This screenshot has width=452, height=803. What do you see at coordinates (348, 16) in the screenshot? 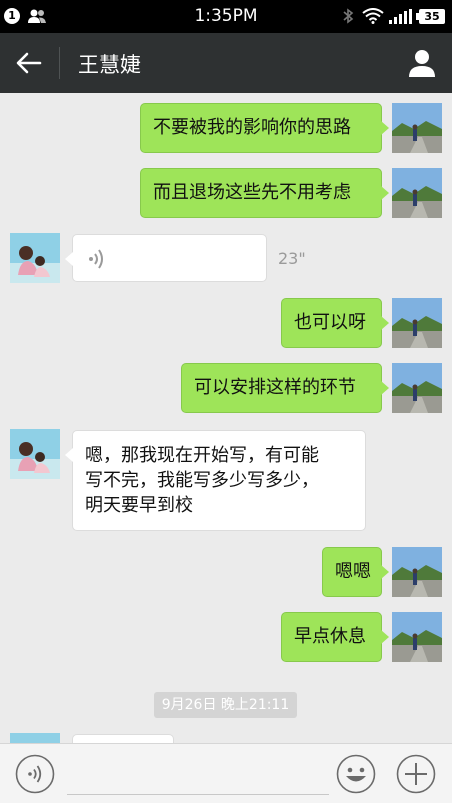
I see `bluetooth-icon` at bounding box center [348, 16].